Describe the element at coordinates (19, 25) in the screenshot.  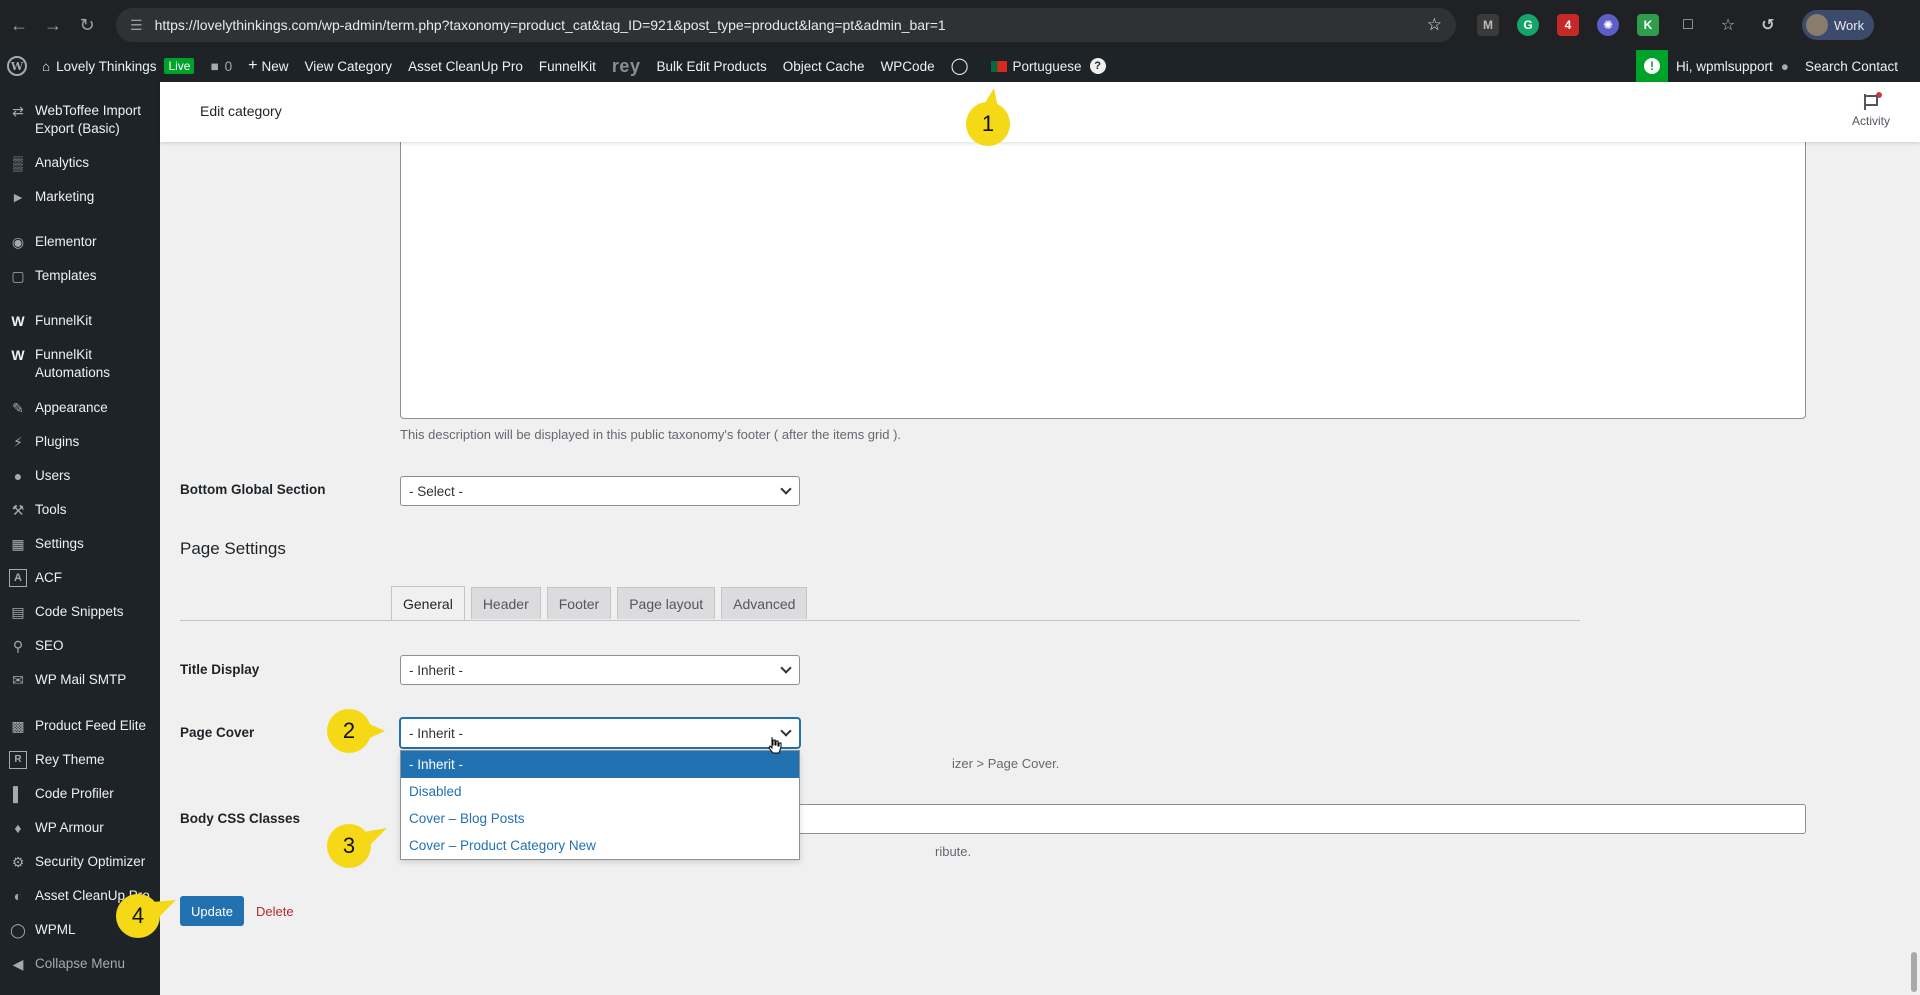
I see `back-icon: ←` at that location.